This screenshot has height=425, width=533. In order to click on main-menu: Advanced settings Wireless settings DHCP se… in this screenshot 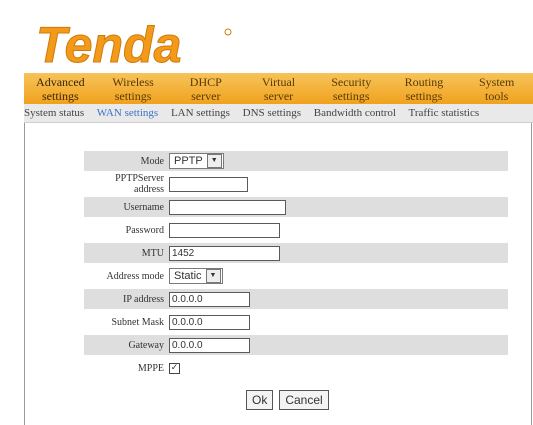, I will do `click(278, 88)`.